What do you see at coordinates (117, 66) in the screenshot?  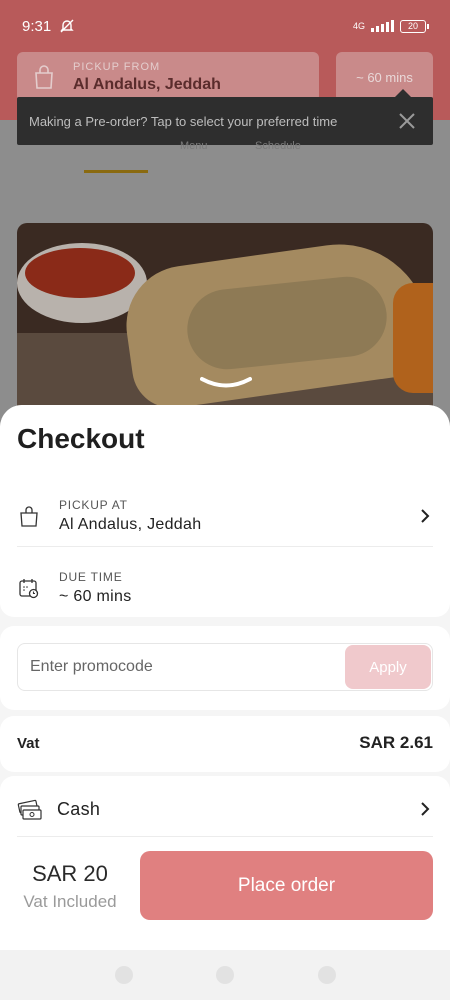 I see `pickup-from-label: PICKUP FROM` at bounding box center [117, 66].